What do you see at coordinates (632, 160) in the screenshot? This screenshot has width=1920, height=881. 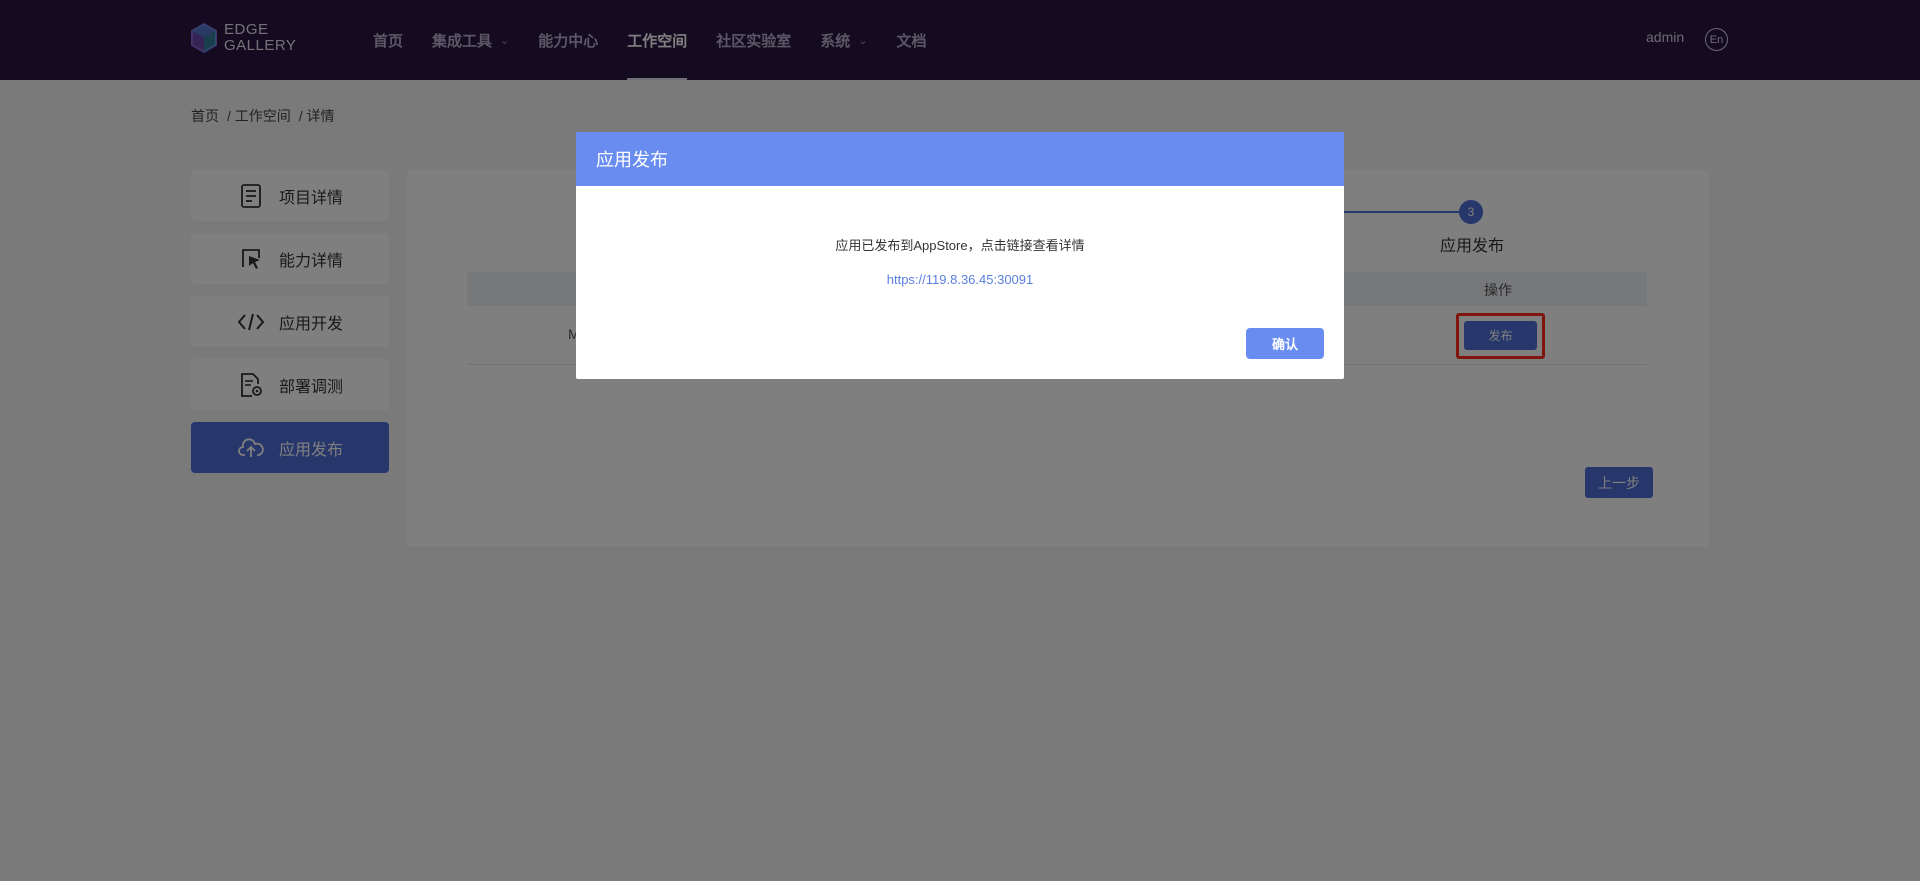 I see `dialog-title: 应用发布` at bounding box center [632, 160].